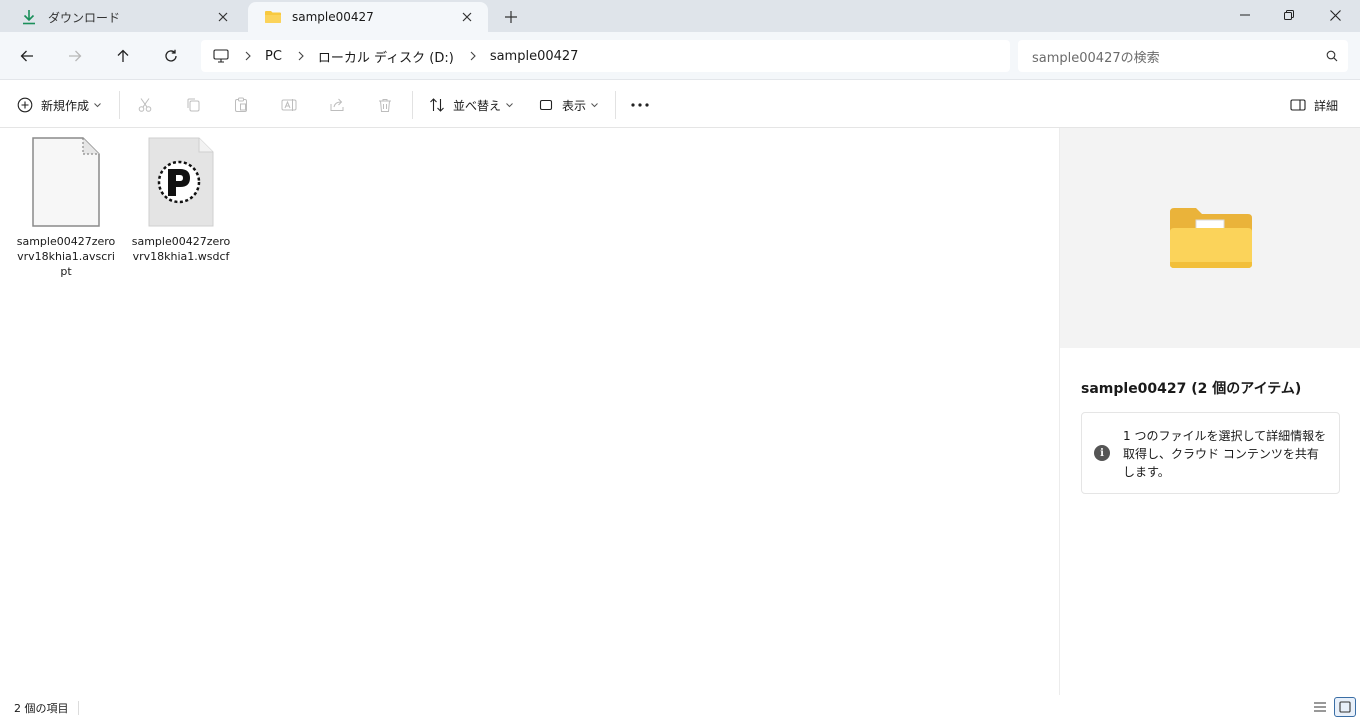 The height and width of the screenshot is (720, 1360). What do you see at coordinates (333, 17) in the screenshot?
I see `tab-label: sample00427` at bounding box center [333, 17].